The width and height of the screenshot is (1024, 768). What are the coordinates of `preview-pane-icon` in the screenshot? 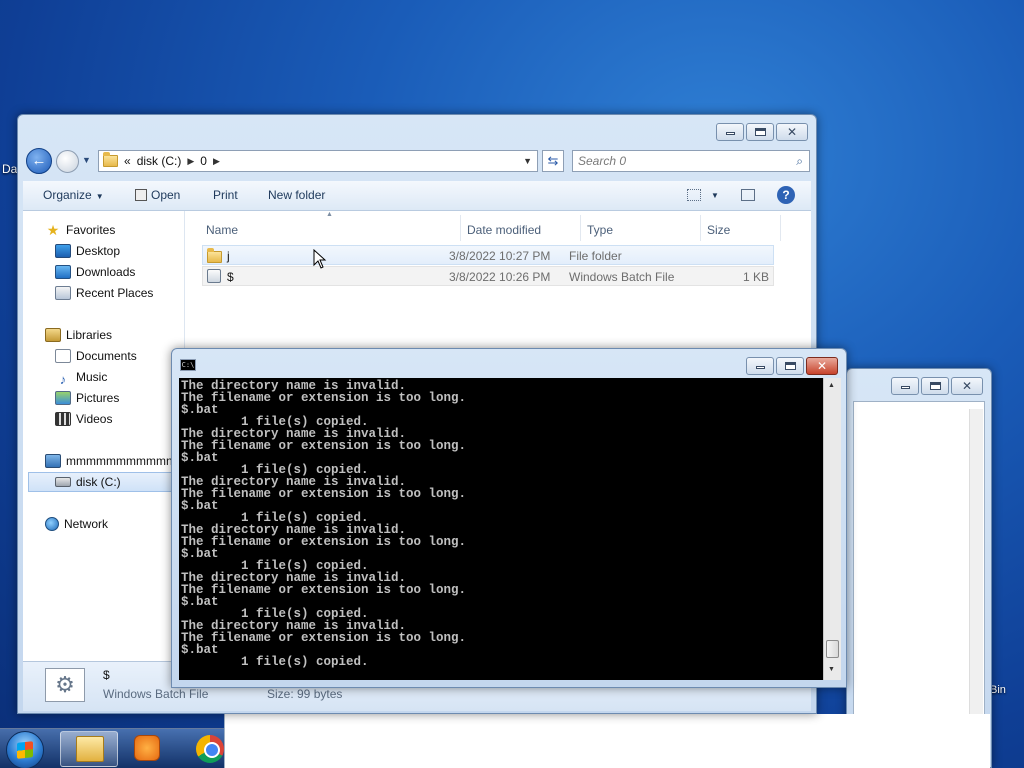 It's located at (748, 195).